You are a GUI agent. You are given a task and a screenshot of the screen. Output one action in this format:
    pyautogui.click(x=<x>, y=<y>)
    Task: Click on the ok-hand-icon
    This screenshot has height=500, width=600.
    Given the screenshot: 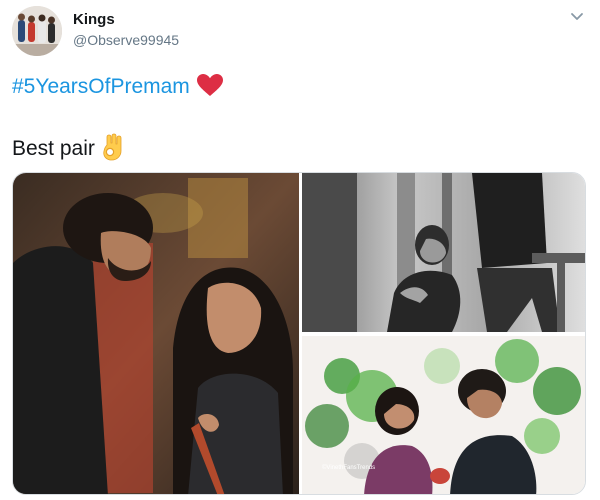 What is the action you would take?
    pyautogui.click(x=112, y=147)
    